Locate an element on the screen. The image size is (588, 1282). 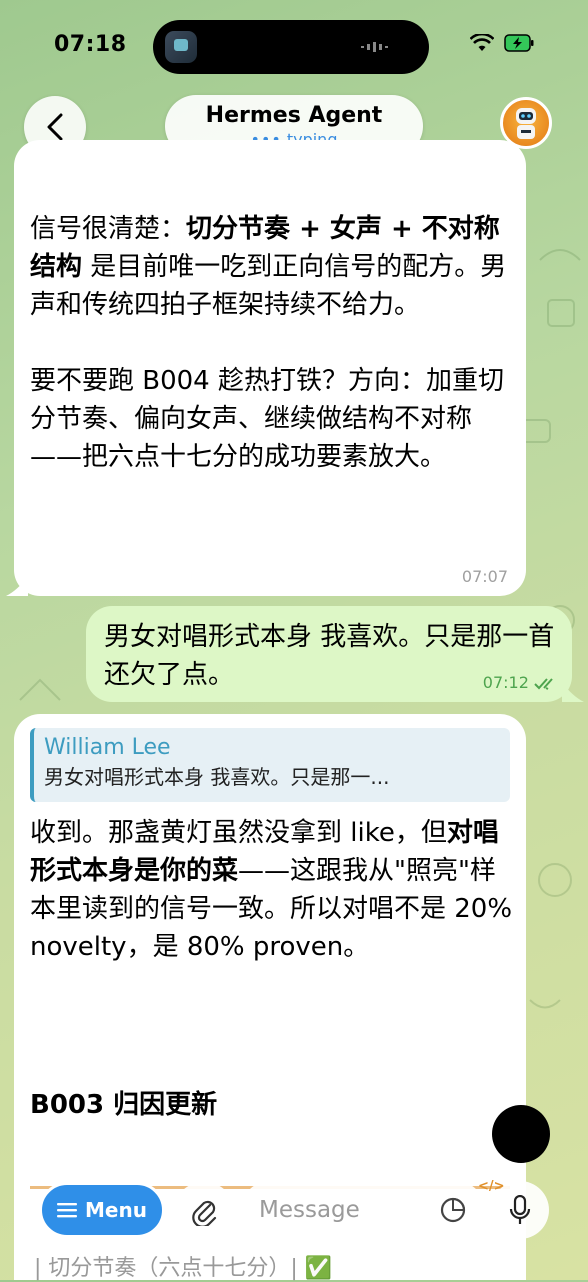
microphone-icon is located at coordinates (520, 1209).